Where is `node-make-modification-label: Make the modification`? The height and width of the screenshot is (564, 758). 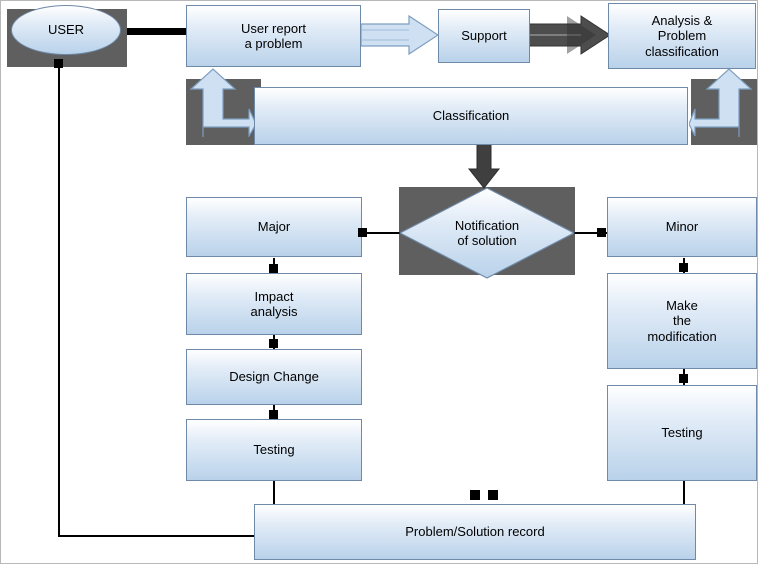
node-make-modification-label: Make the modification is located at coordinates (682, 321).